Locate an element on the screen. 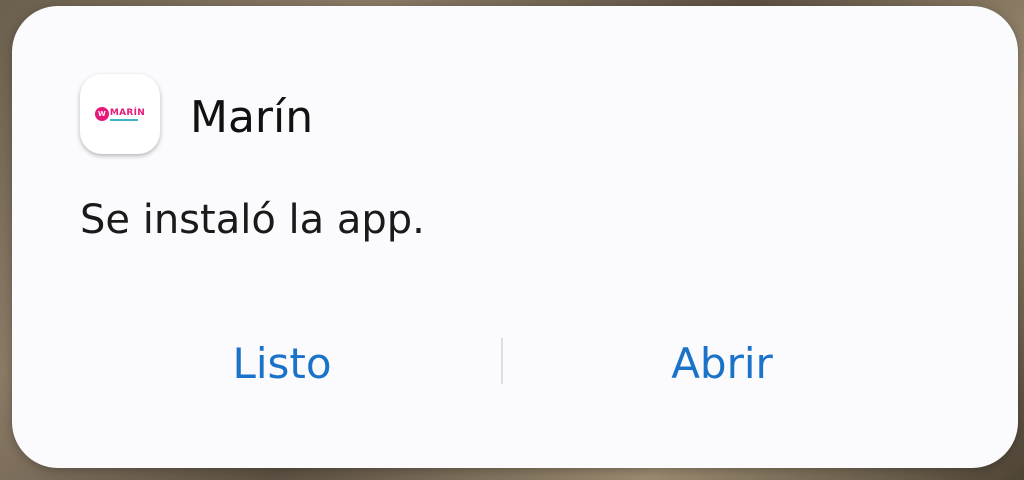 This screenshot has width=1024, height=480. logo-wordmark: MARÍN is located at coordinates (127, 112).